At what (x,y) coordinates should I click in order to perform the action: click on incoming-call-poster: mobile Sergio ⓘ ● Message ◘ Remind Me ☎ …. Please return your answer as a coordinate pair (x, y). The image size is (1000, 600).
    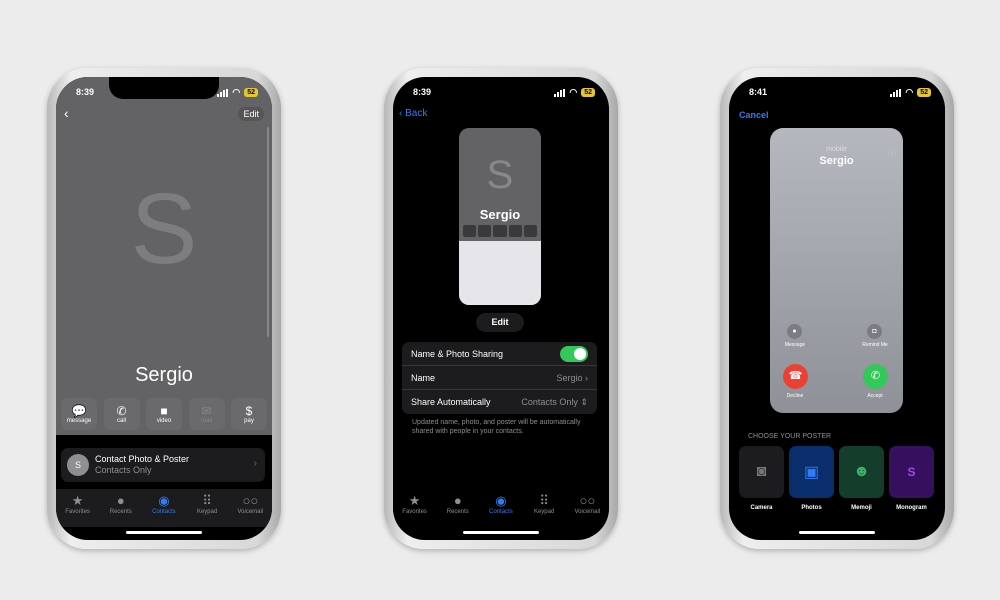
    Looking at the image, I should click on (836, 270).